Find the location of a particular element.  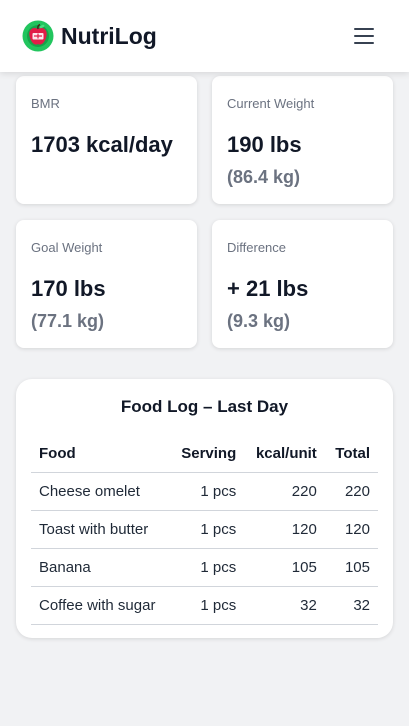

total-cell: 120 is located at coordinates (351, 529).